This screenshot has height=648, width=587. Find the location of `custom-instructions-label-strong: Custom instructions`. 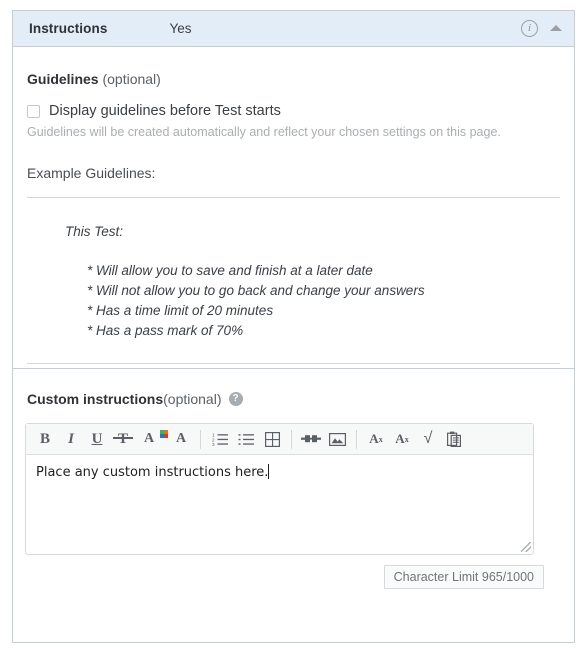

custom-instructions-label-strong: Custom instructions is located at coordinates (95, 399).